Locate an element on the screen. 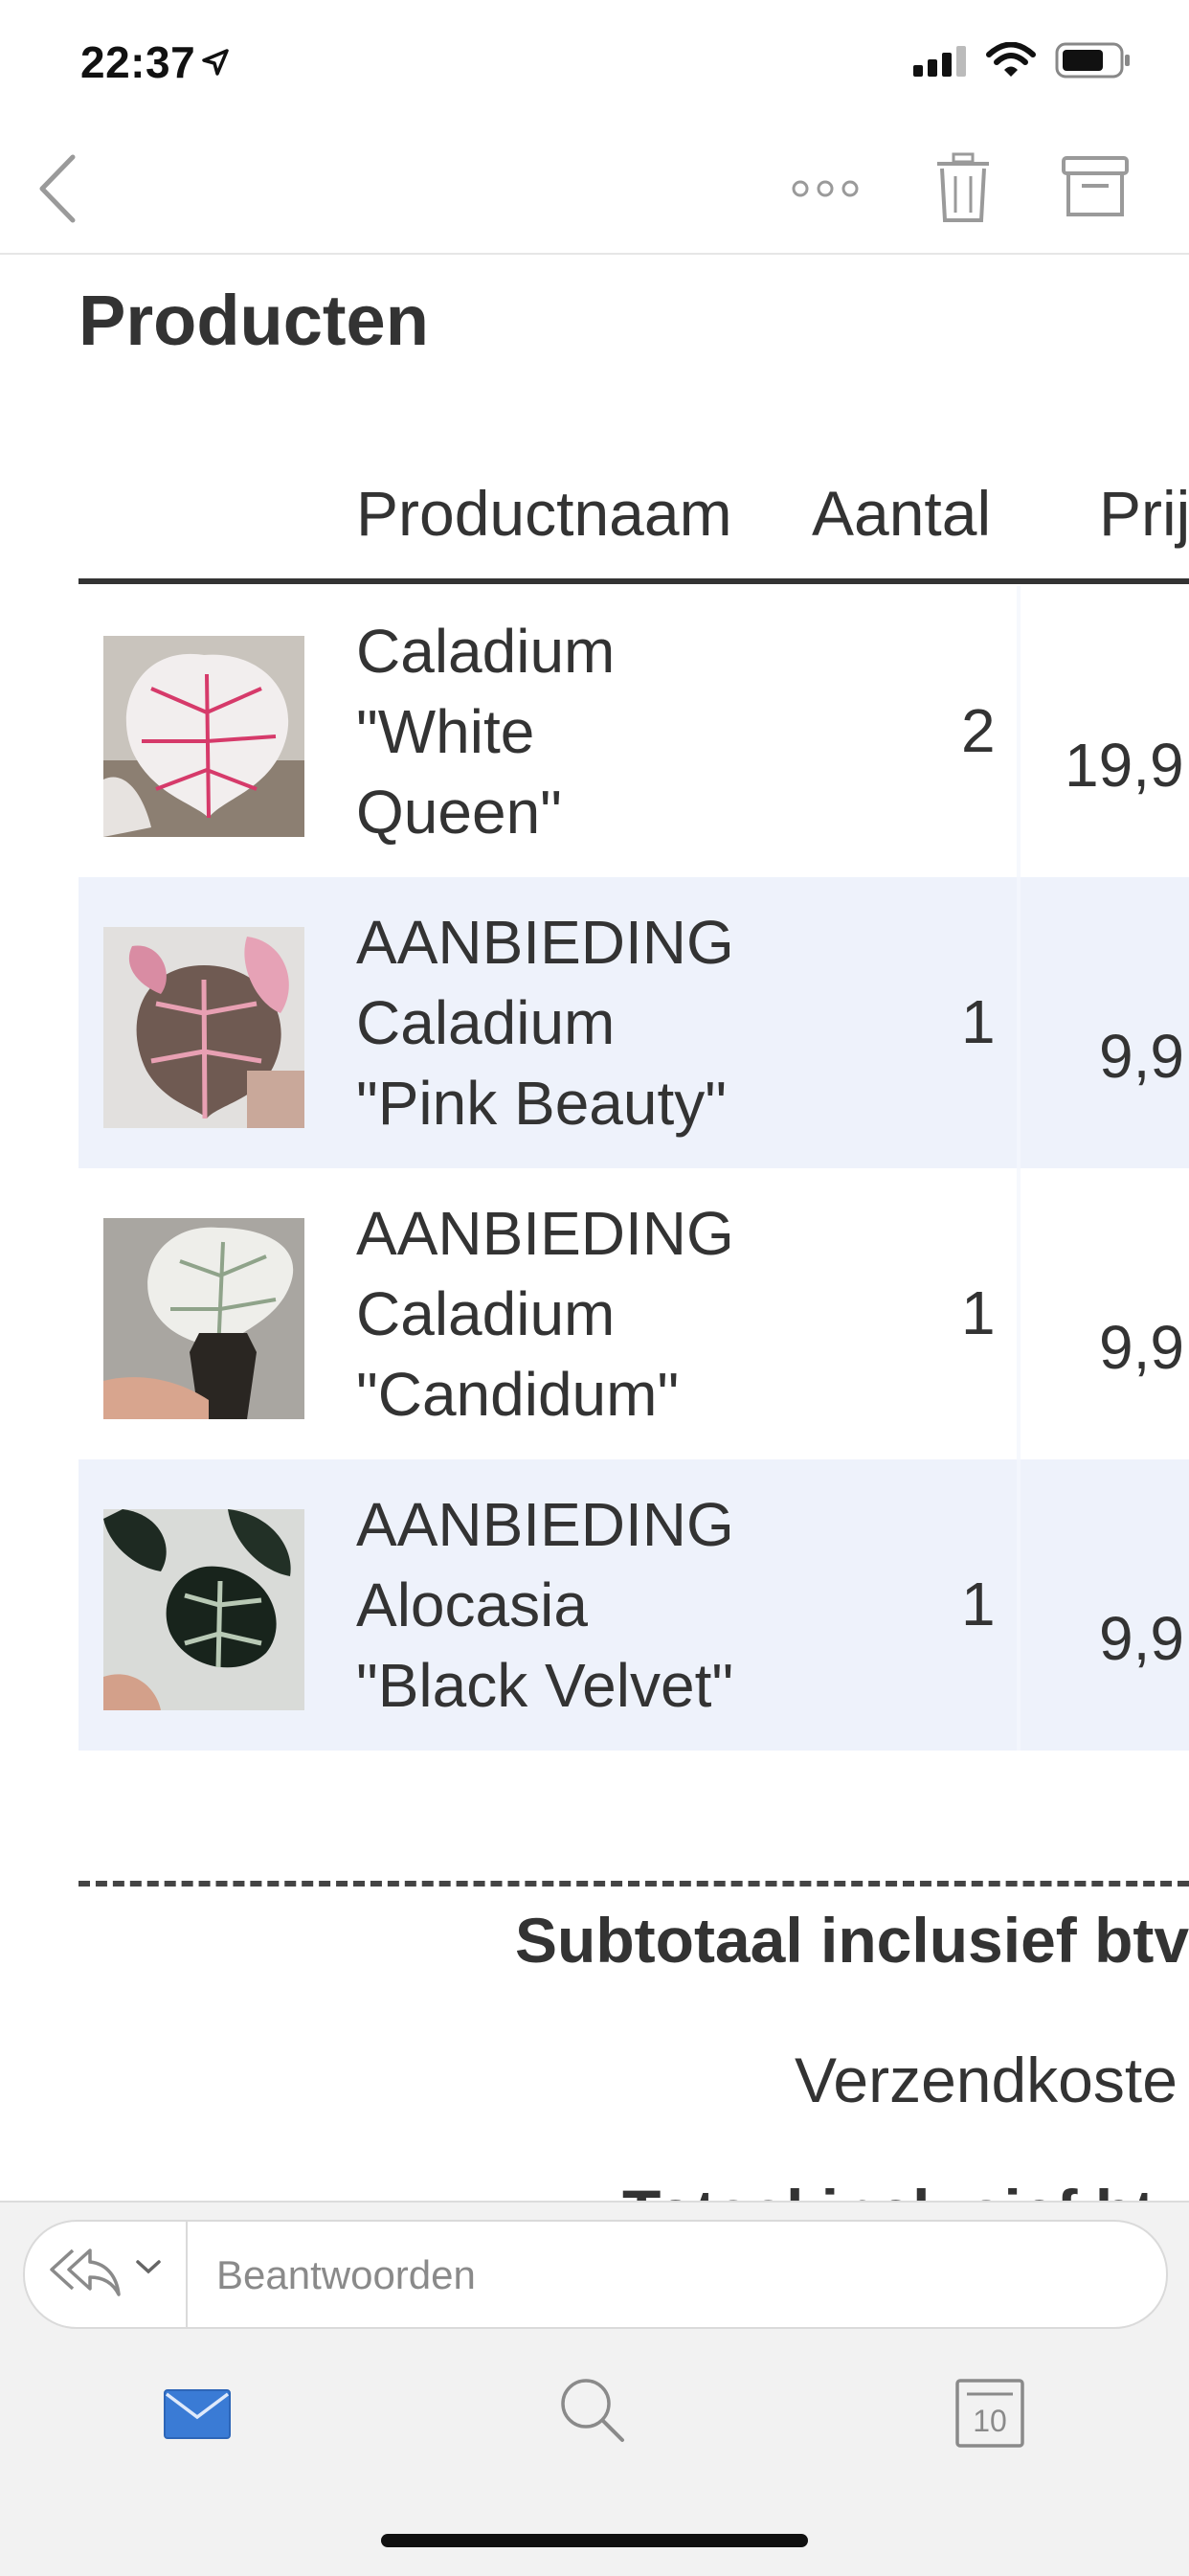 Image resolution: width=1189 pixels, height=2576 pixels. reply-divider is located at coordinates (187, 2274).